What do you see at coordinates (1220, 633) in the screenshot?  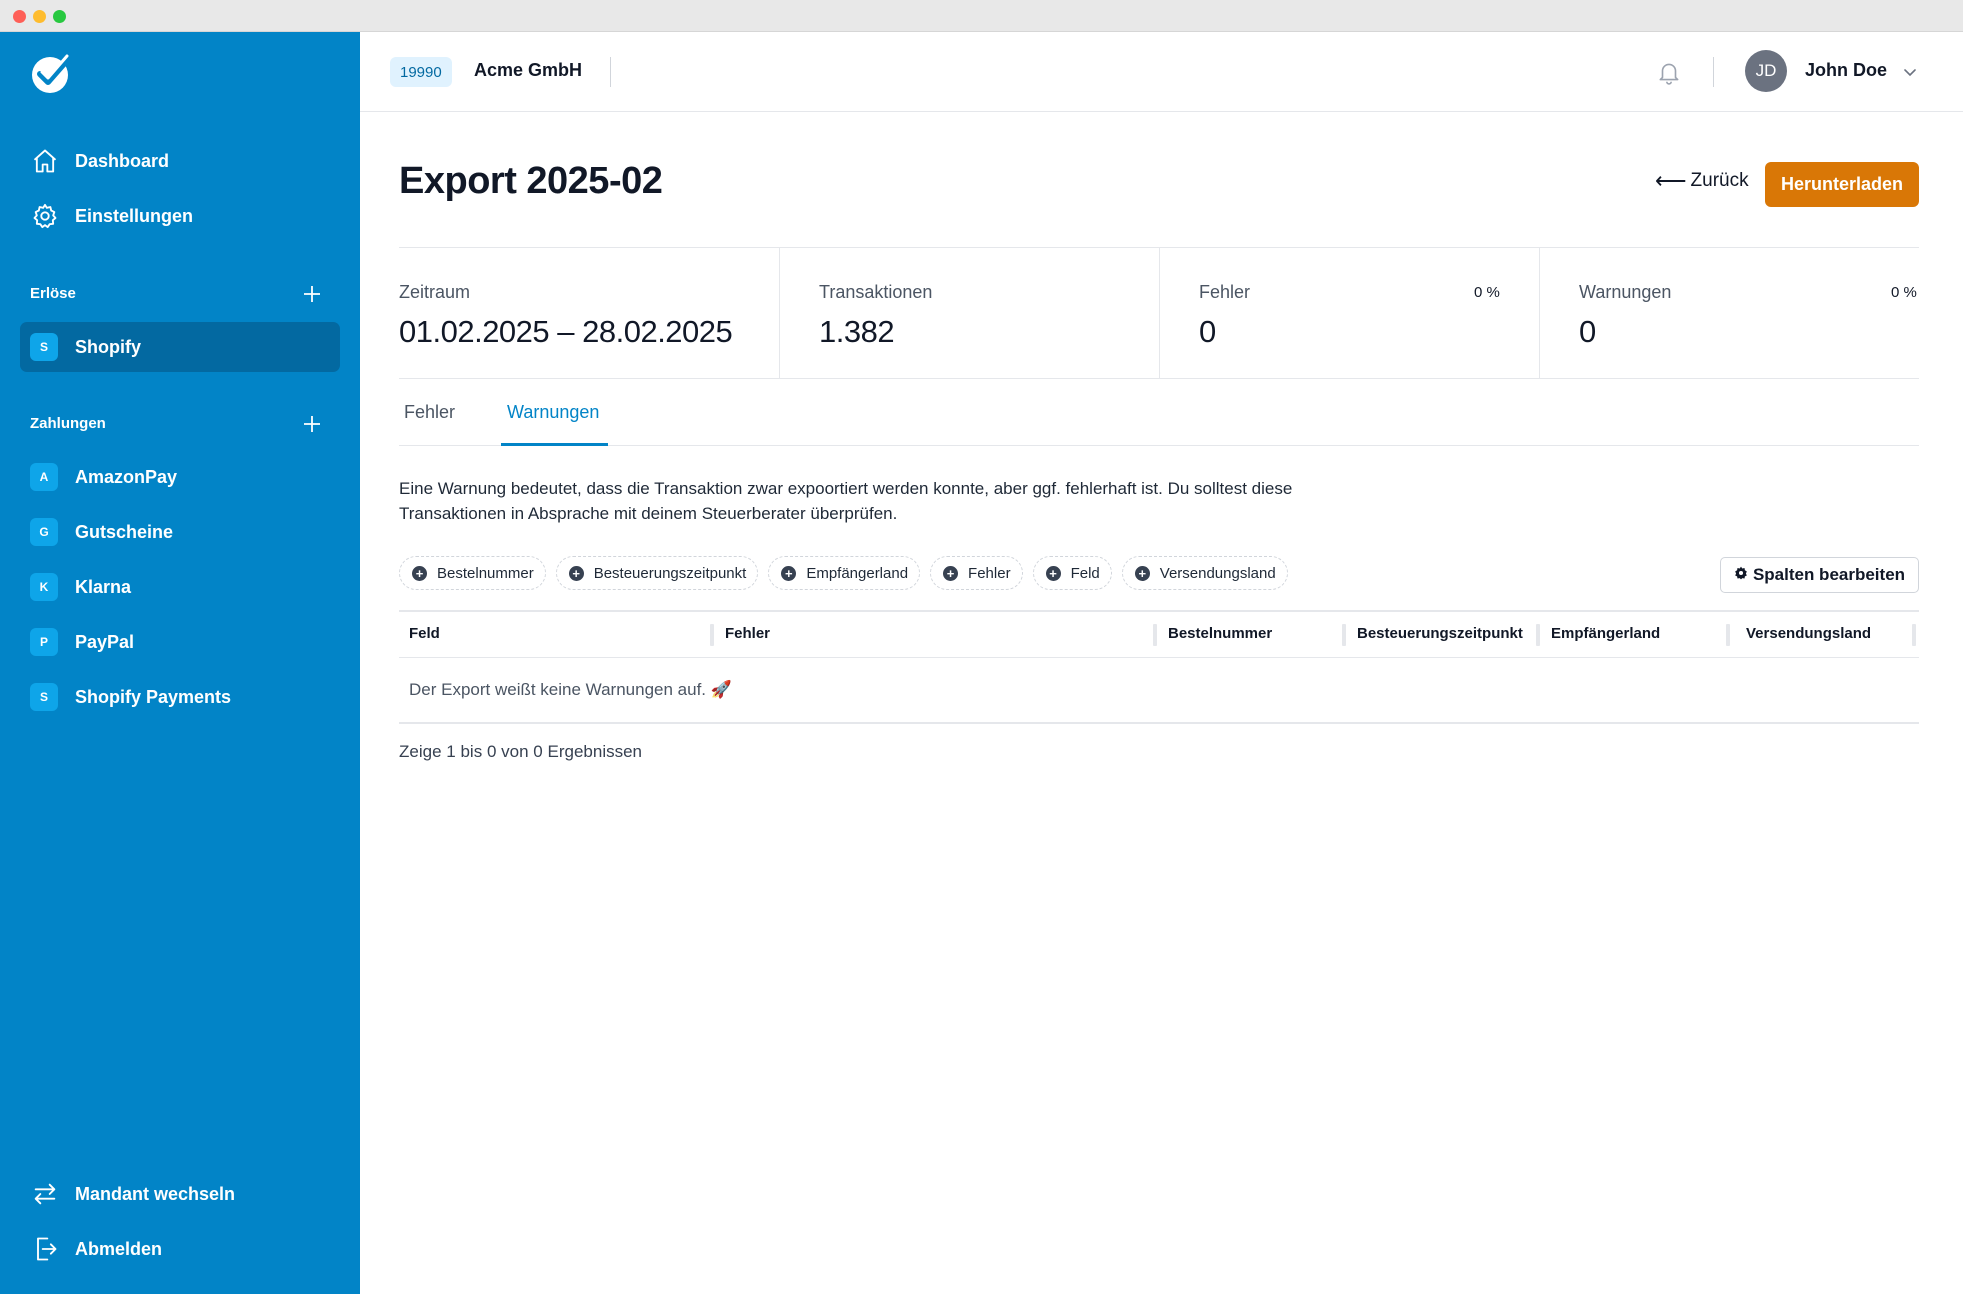 I see `column-header-bestelnummer: Bestelnummer` at bounding box center [1220, 633].